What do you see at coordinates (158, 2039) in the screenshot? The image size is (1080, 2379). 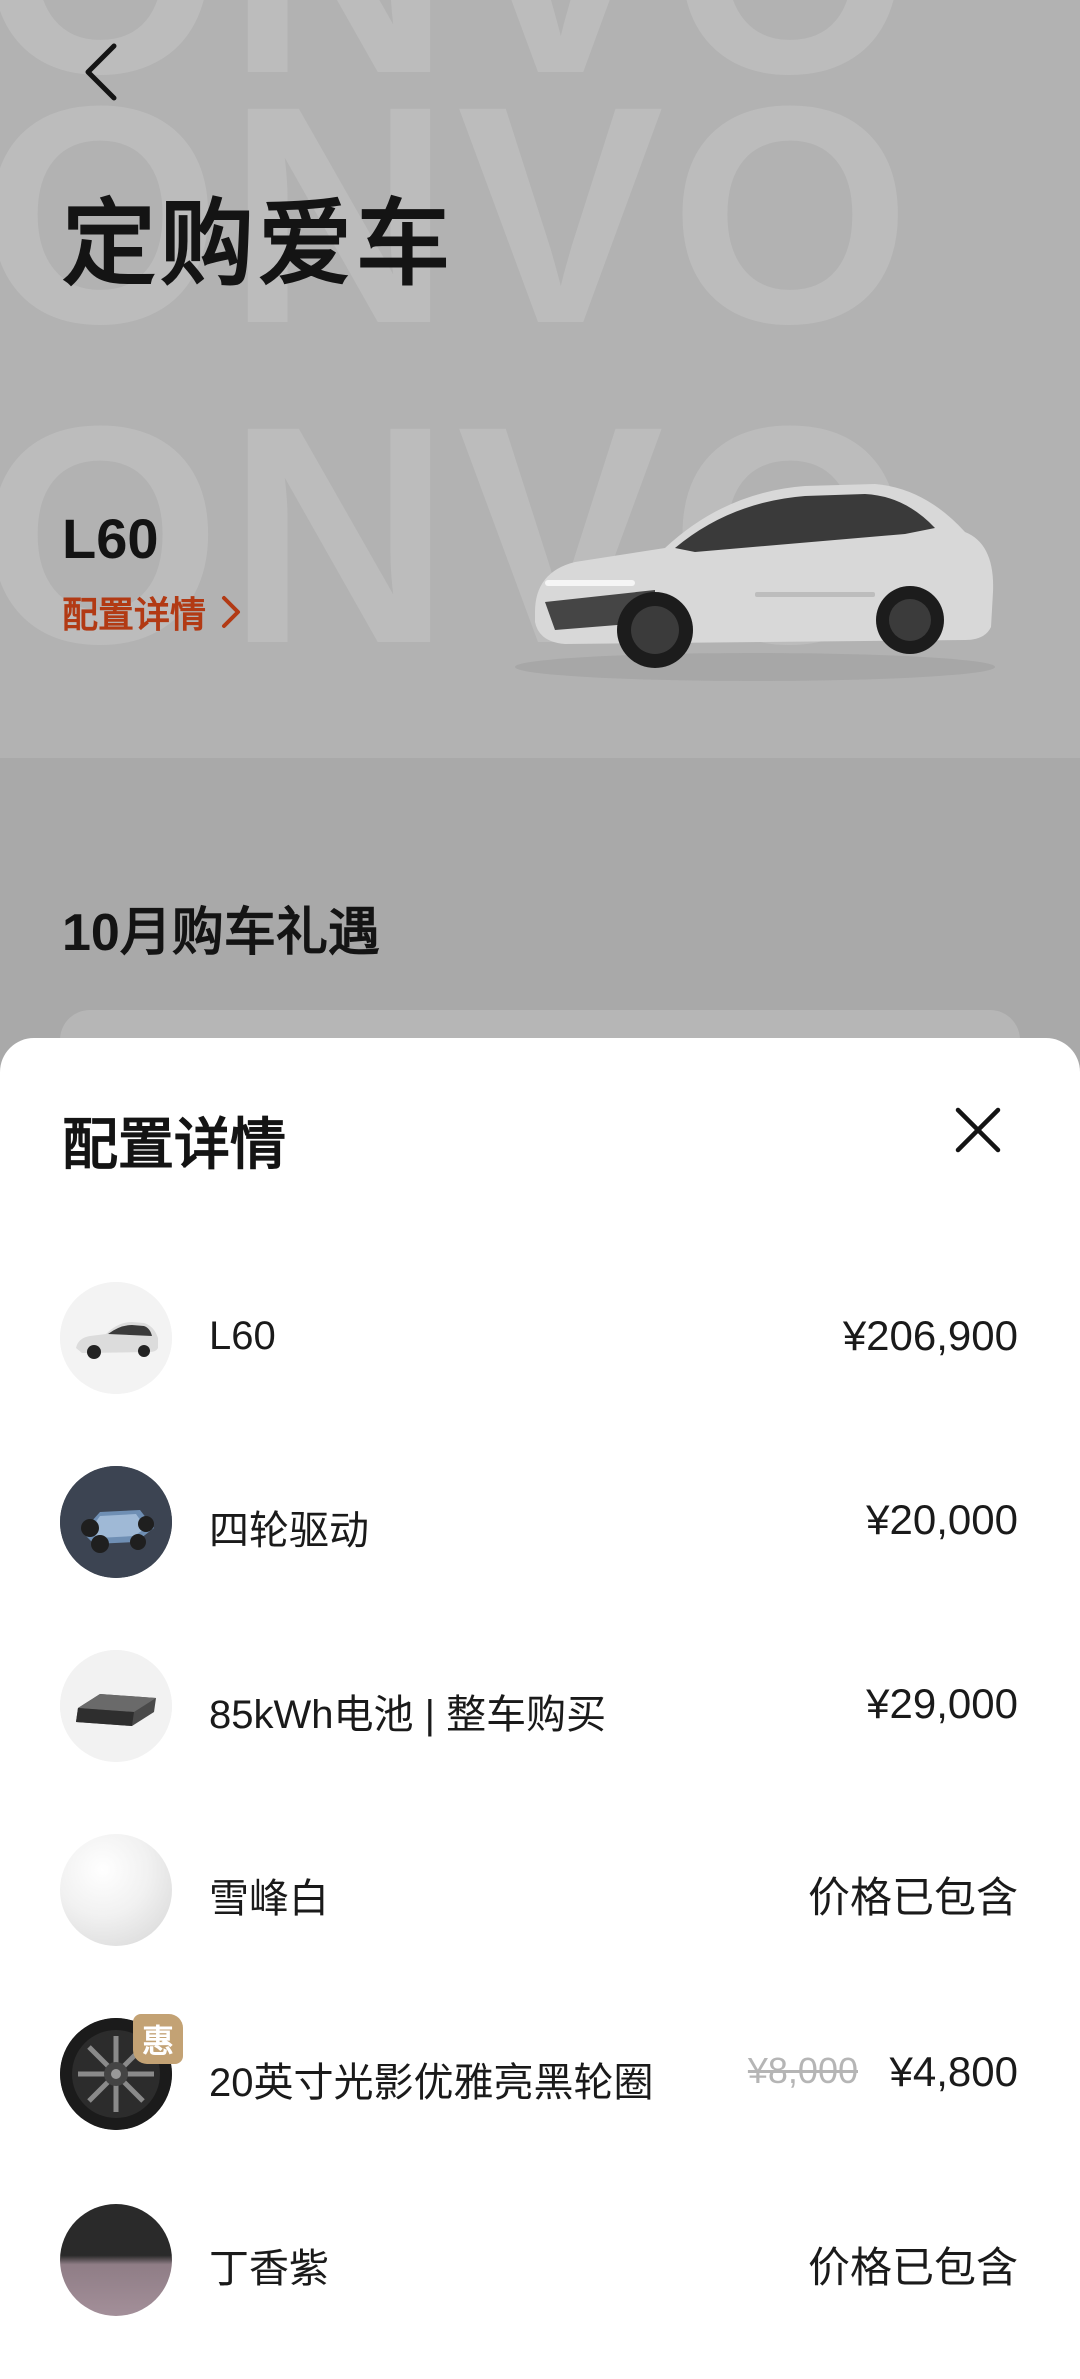 I see `discount-badge: 惠` at bounding box center [158, 2039].